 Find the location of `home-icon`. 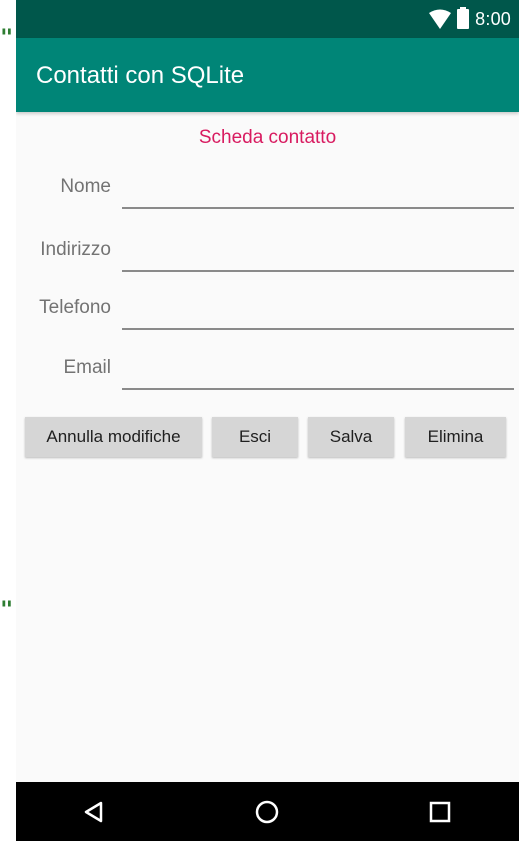

home-icon is located at coordinates (267, 812).